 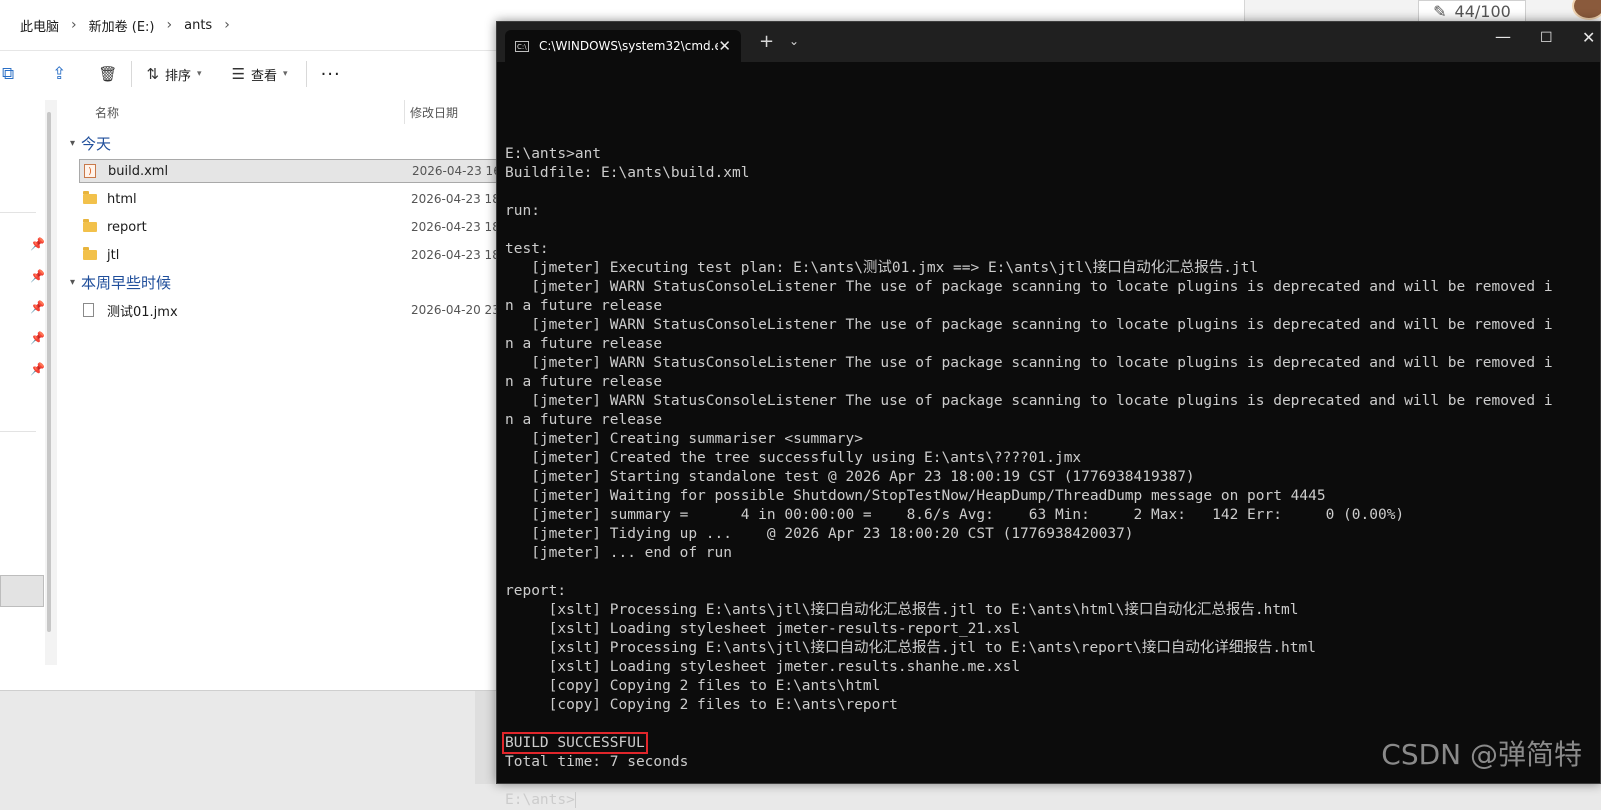 What do you see at coordinates (18, 212) in the screenshot?
I see `nav-divider` at bounding box center [18, 212].